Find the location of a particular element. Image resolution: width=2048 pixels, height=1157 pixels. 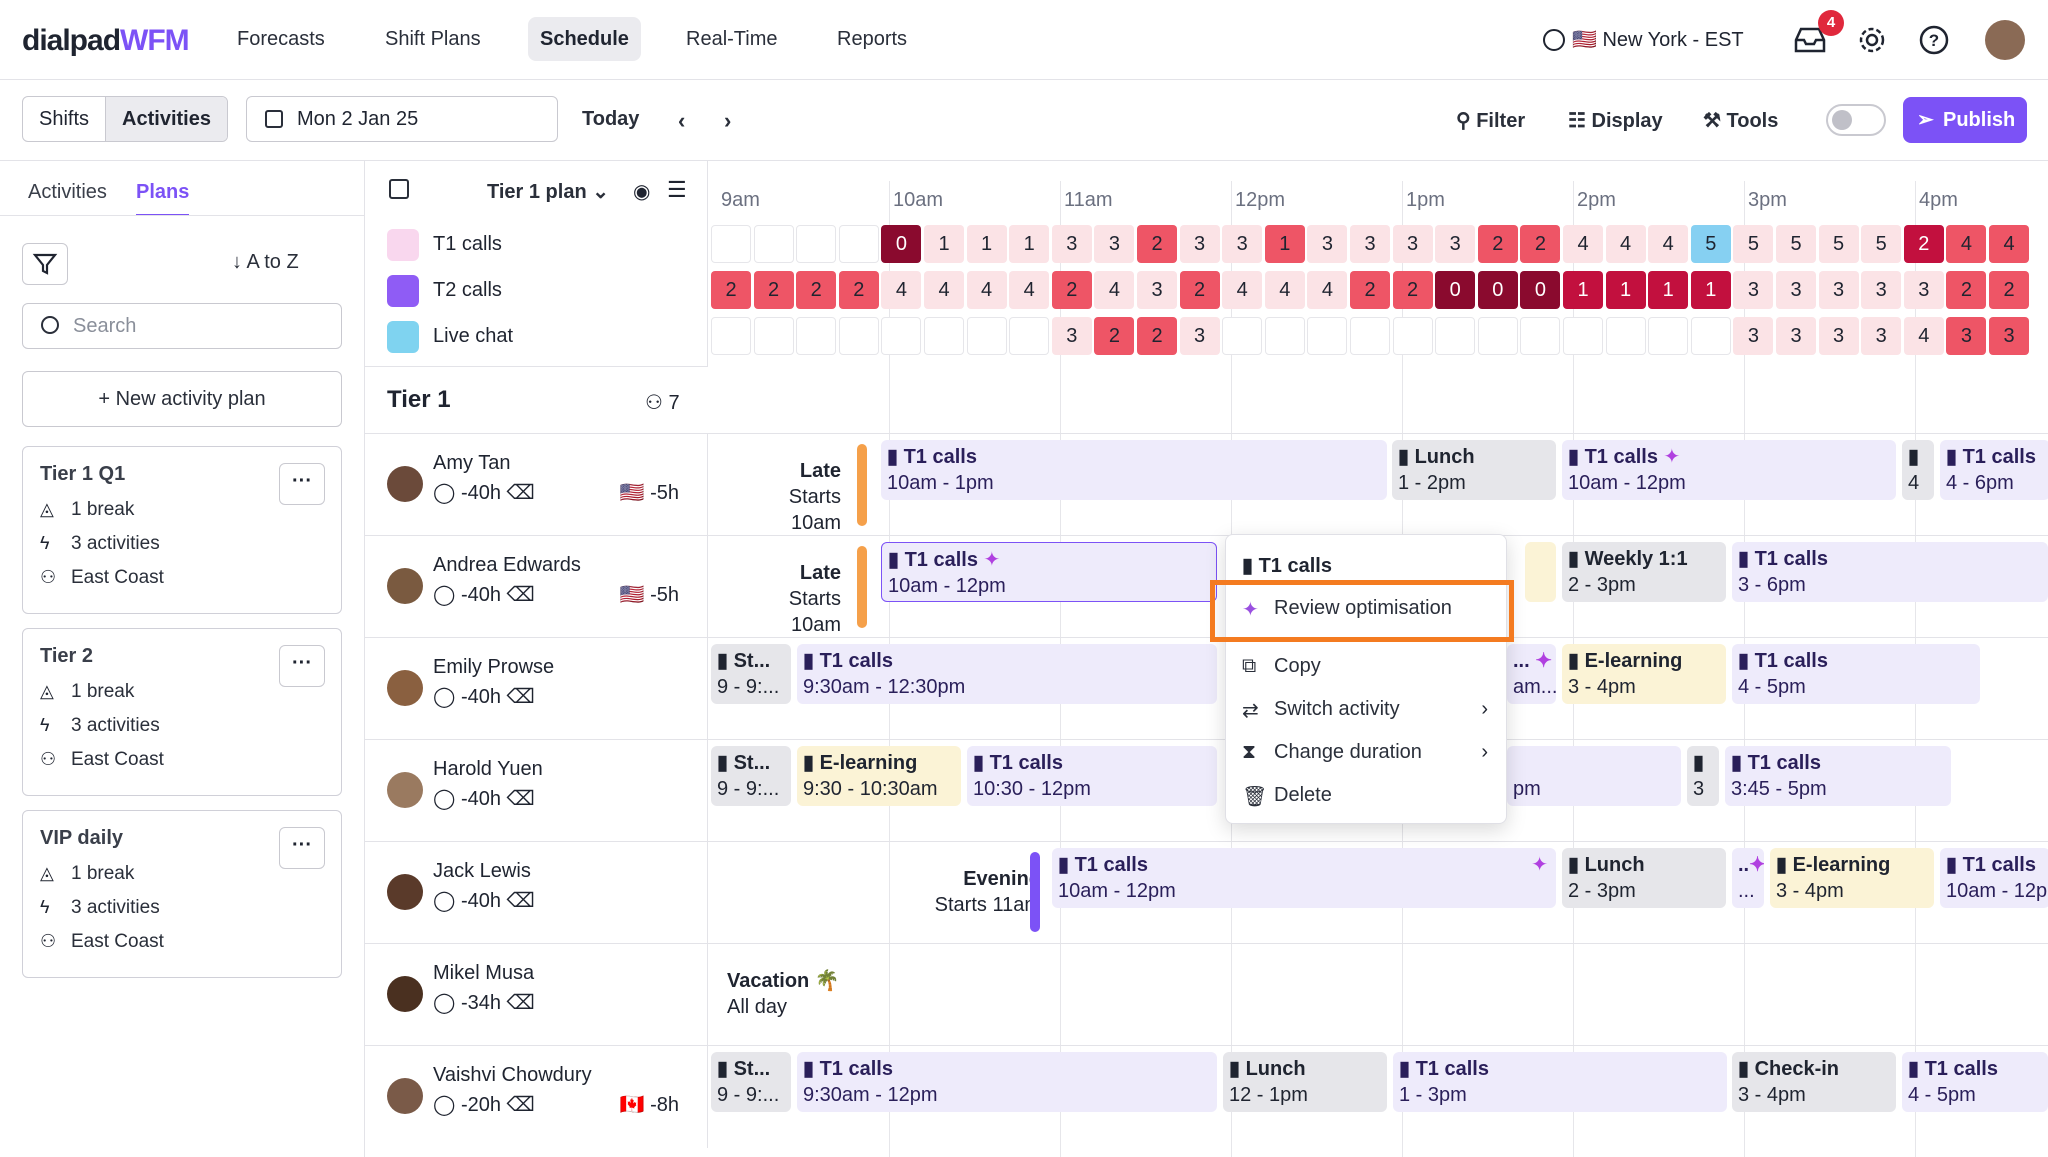

eye-icon: ◉ is located at coordinates (641, 191).